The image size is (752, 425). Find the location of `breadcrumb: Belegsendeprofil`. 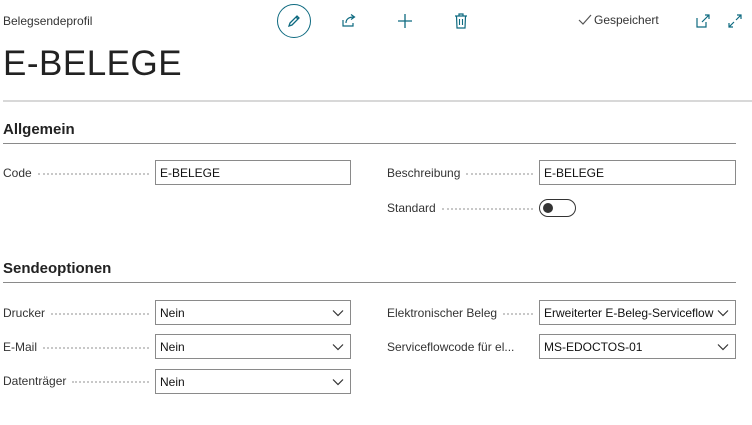

breadcrumb: Belegsendeprofil is located at coordinates (48, 21).